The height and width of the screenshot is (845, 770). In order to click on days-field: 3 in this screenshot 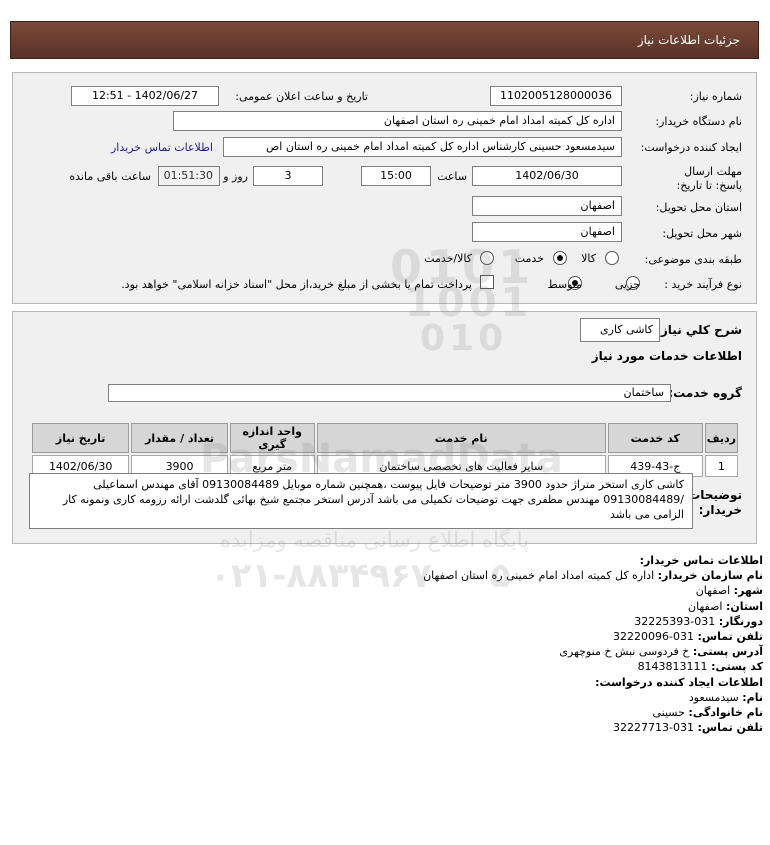, I will do `click(288, 176)`.